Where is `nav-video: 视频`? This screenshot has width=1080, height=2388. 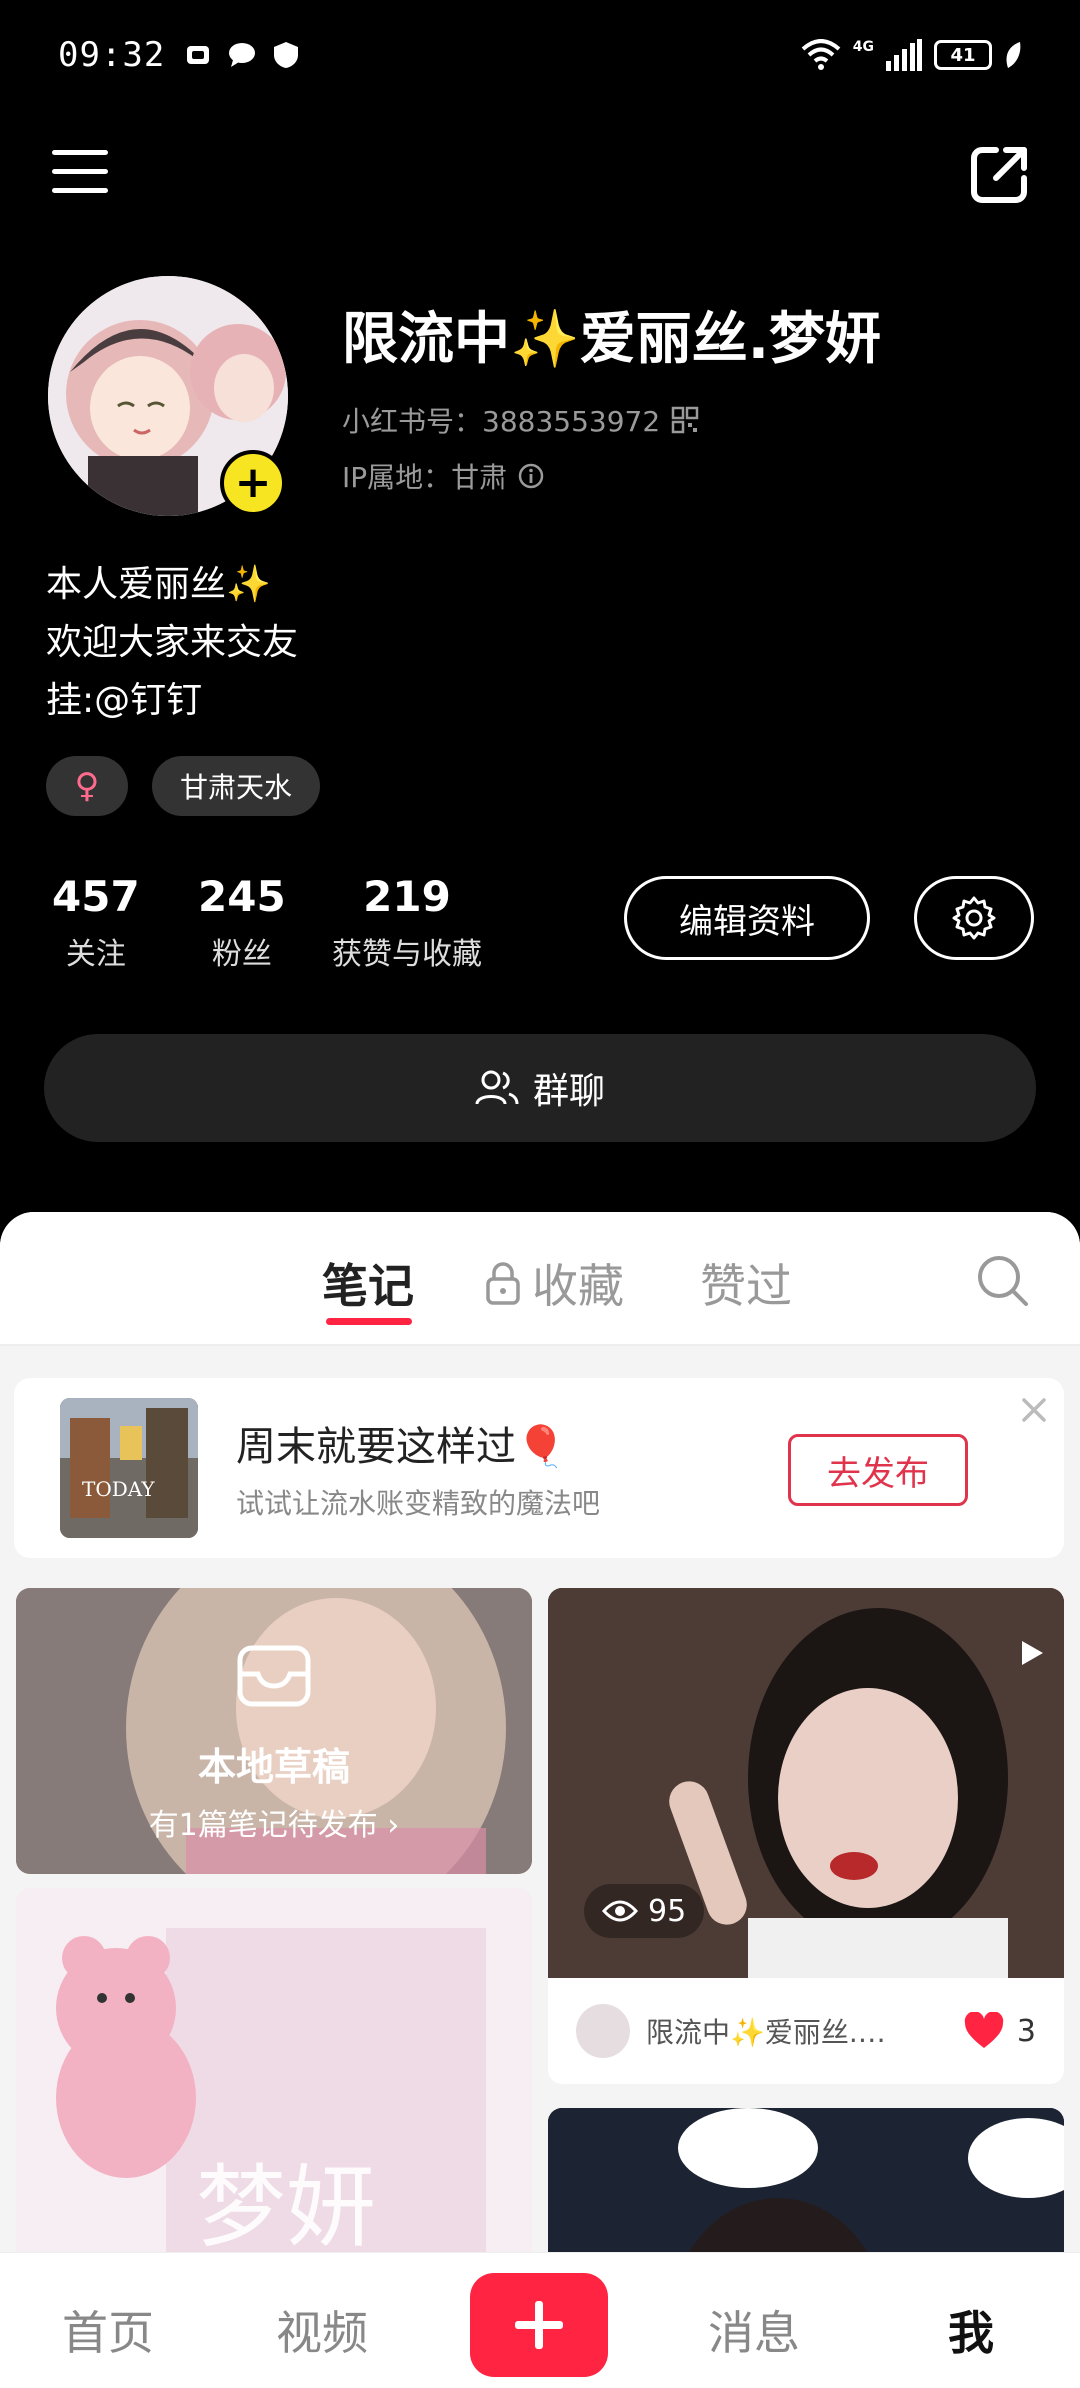 nav-video: 视频 is located at coordinates (322, 2330).